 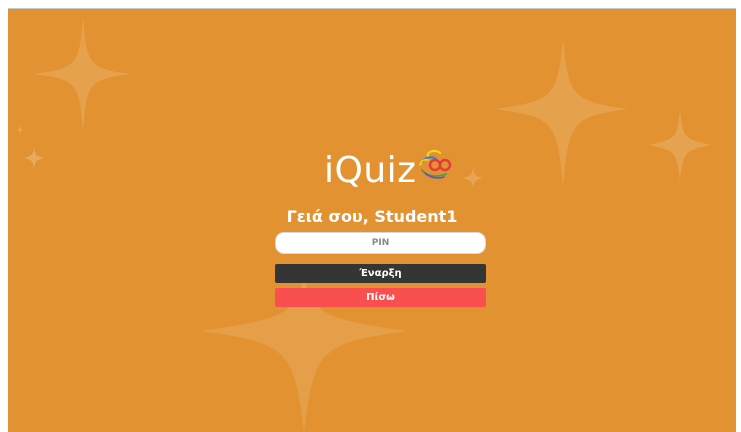 I want to click on greeting-heading: Γειά σου, Student1, so click(x=372, y=216).